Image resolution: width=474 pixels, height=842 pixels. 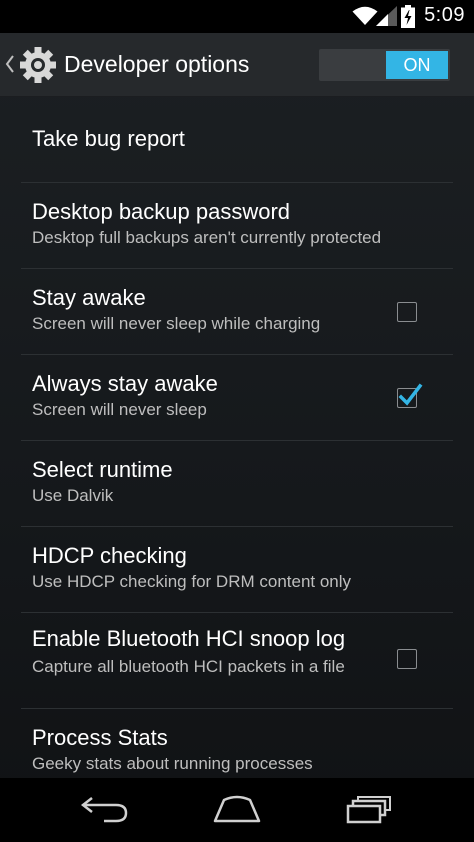 What do you see at coordinates (387, 18) in the screenshot?
I see `cell-signal-icon` at bounding box center [387, 18].